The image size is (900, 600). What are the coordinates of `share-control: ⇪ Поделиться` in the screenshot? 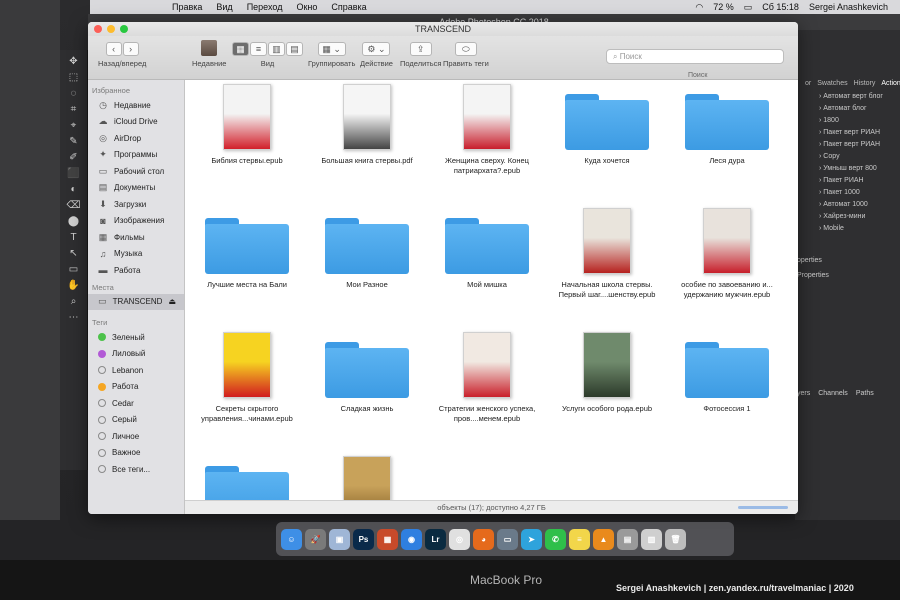 It's located at (420, 55).